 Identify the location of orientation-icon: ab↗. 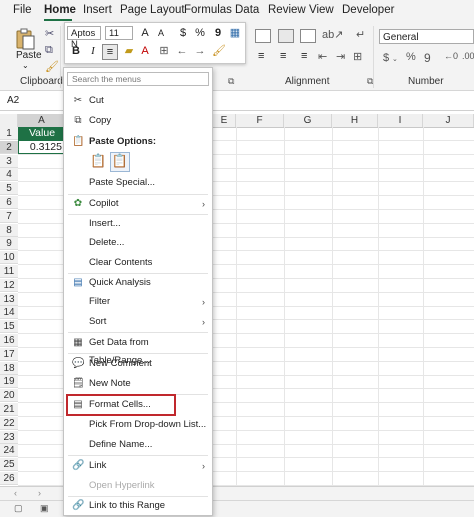
(332, 34).